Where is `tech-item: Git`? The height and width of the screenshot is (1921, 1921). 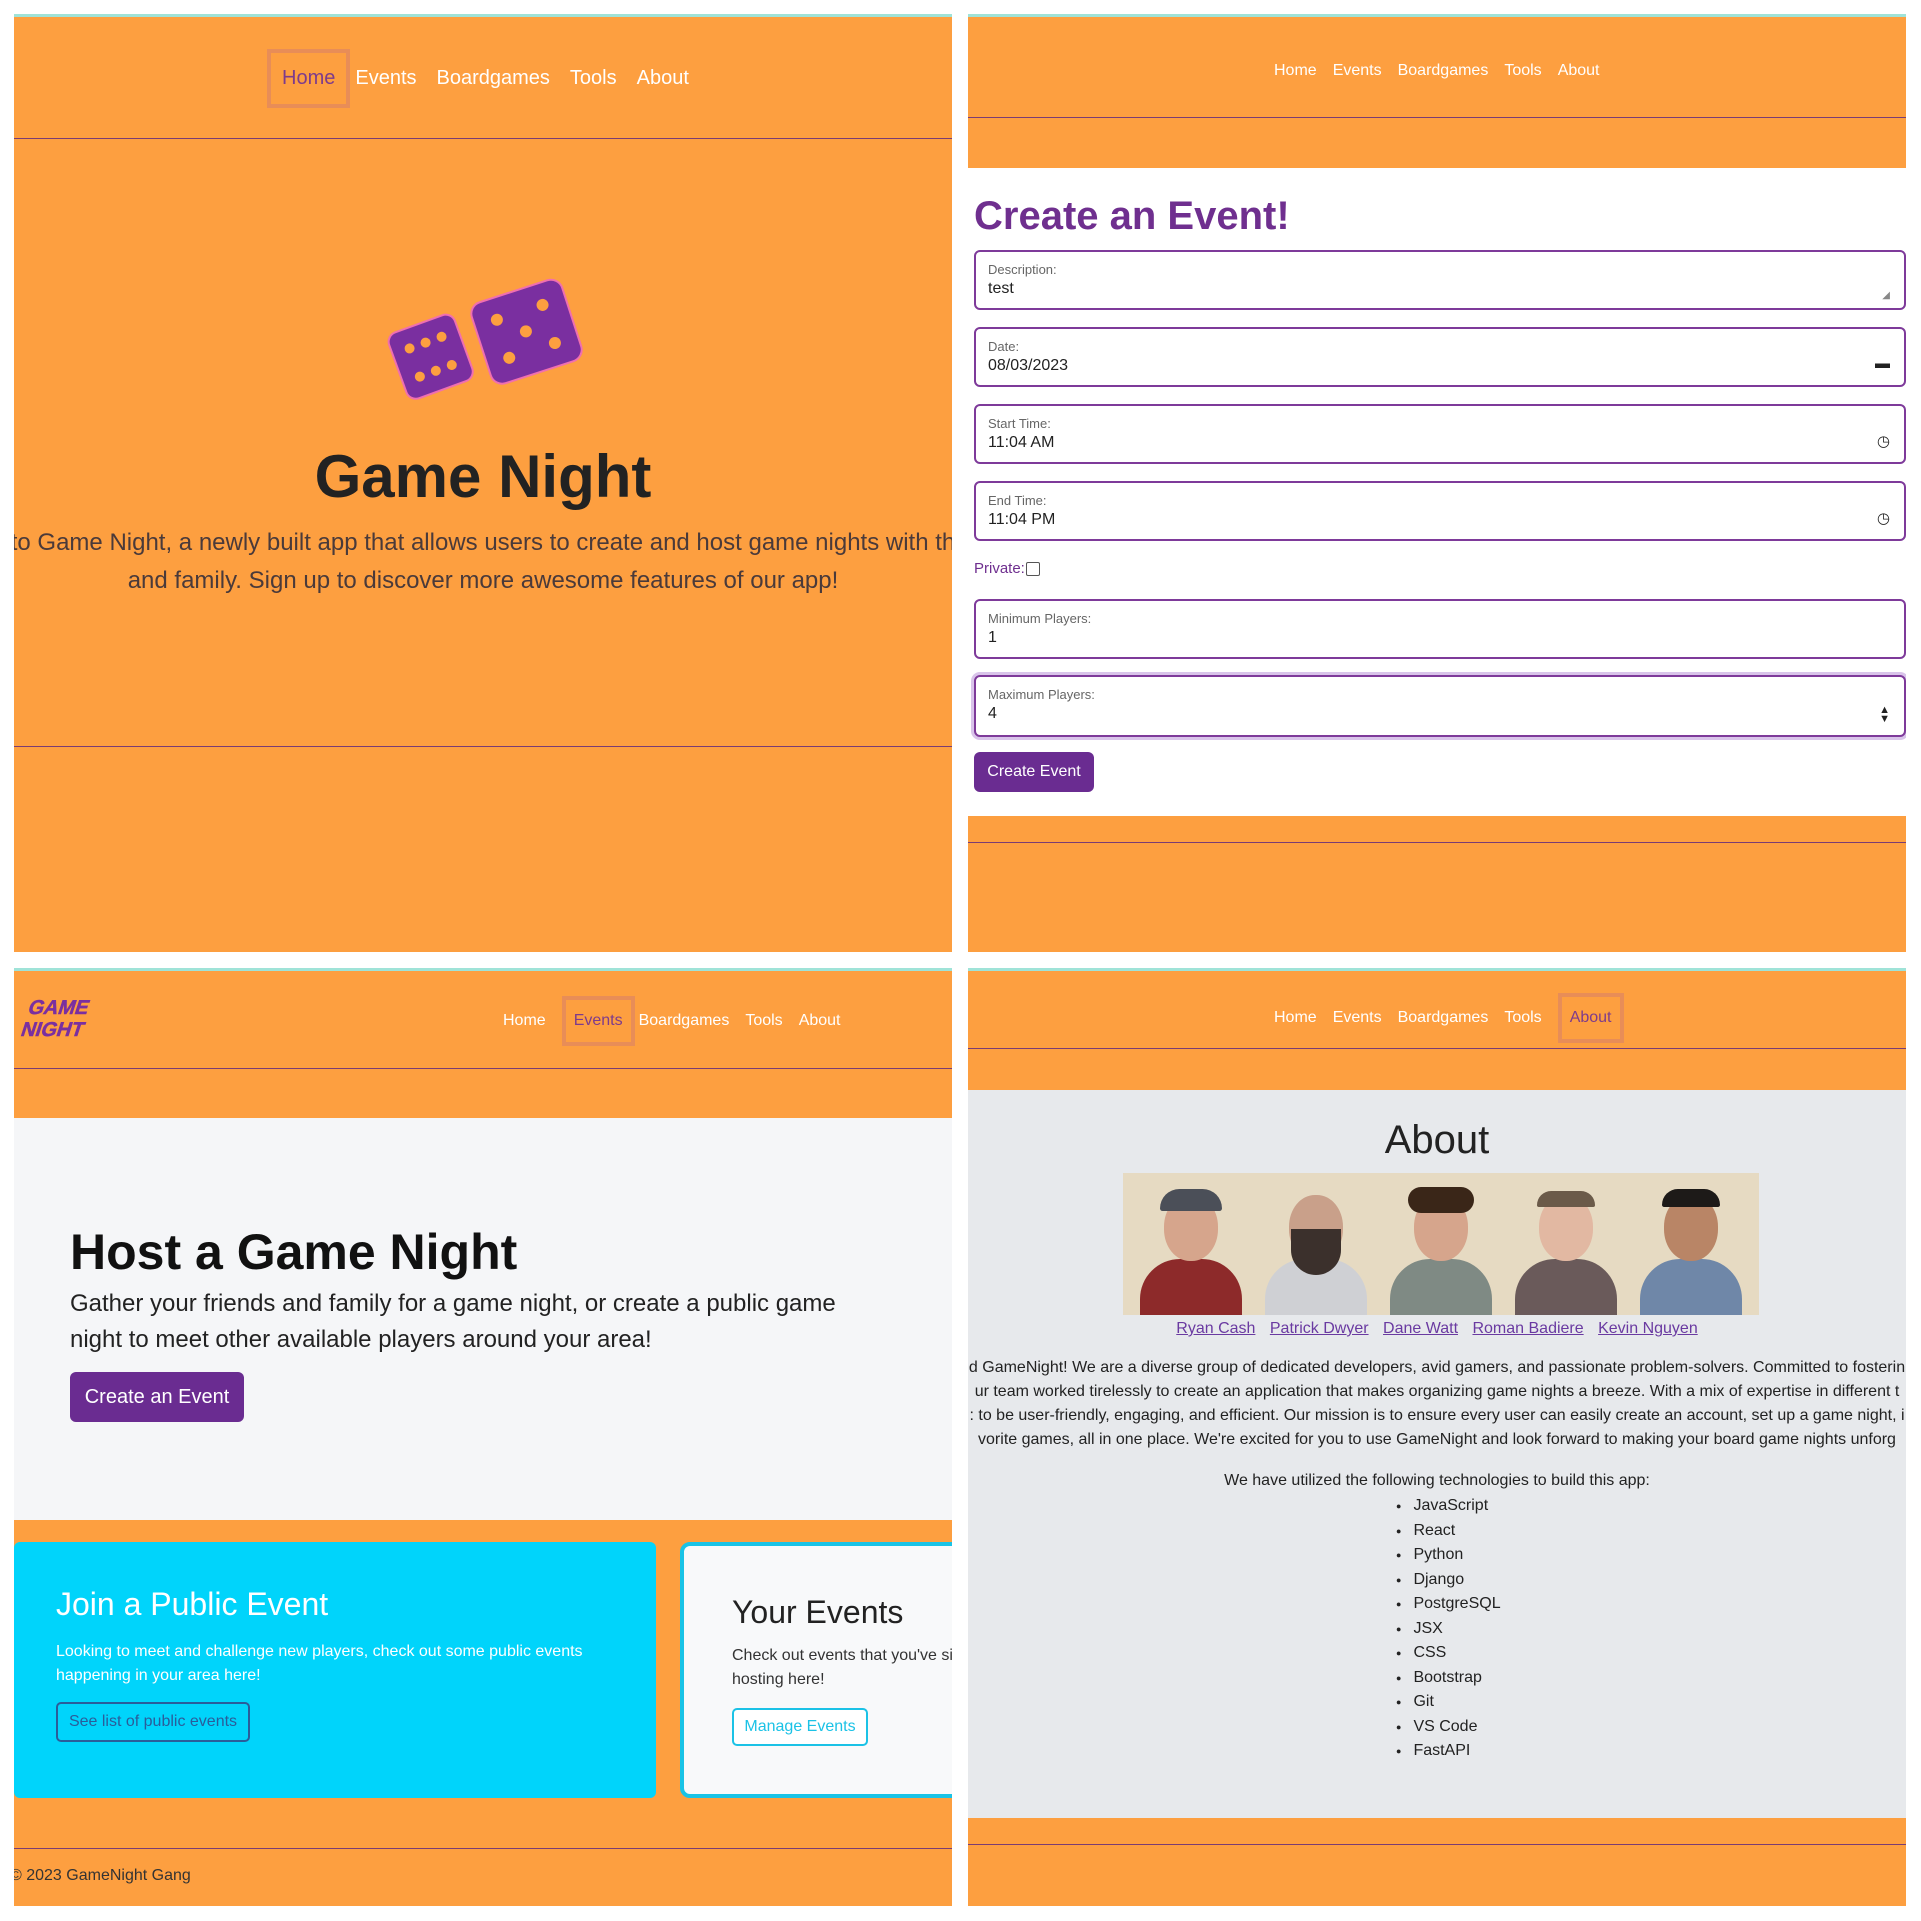 tech-item: Git is located at coordinates (1448, 1702).